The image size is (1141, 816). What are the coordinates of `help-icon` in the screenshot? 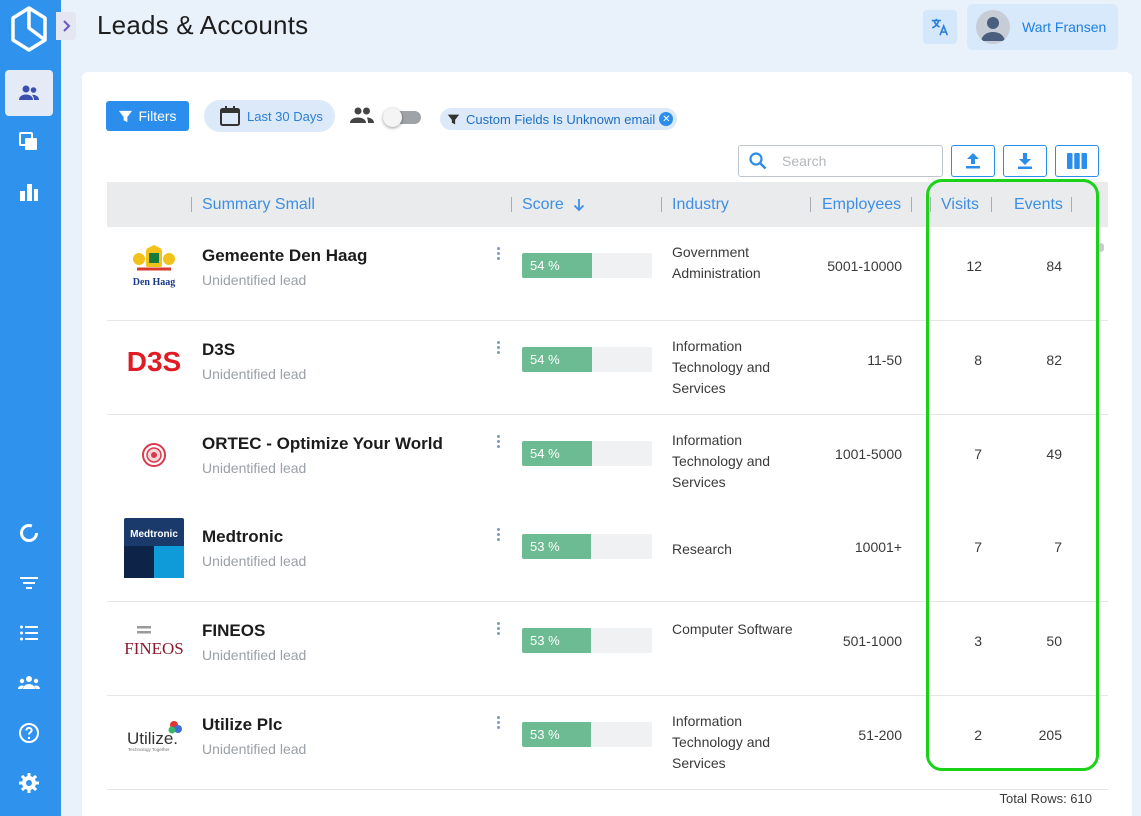 It's located at (29, 733).